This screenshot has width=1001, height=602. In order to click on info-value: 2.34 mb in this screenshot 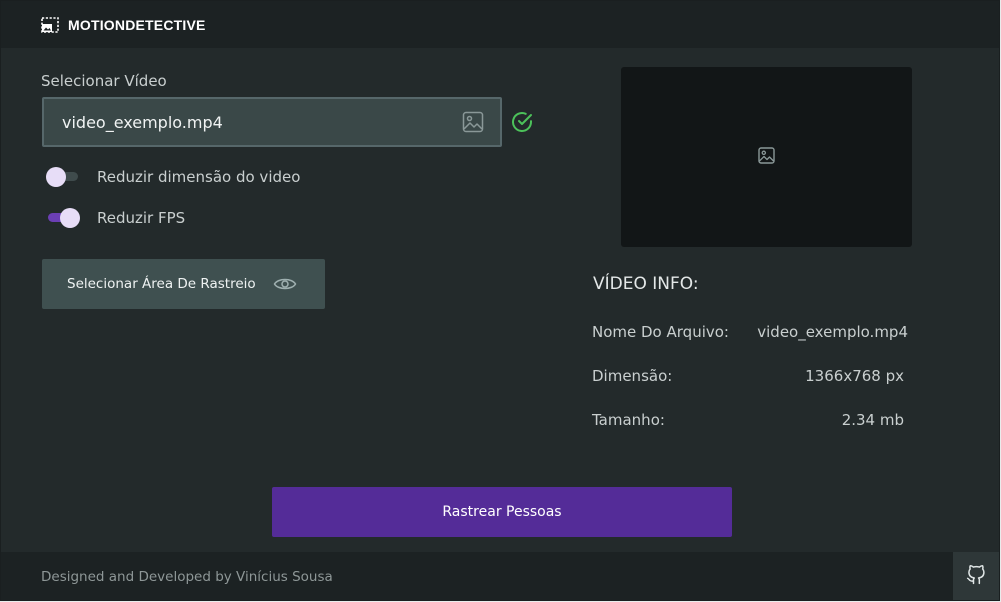, I will do `click(872, 420)`.